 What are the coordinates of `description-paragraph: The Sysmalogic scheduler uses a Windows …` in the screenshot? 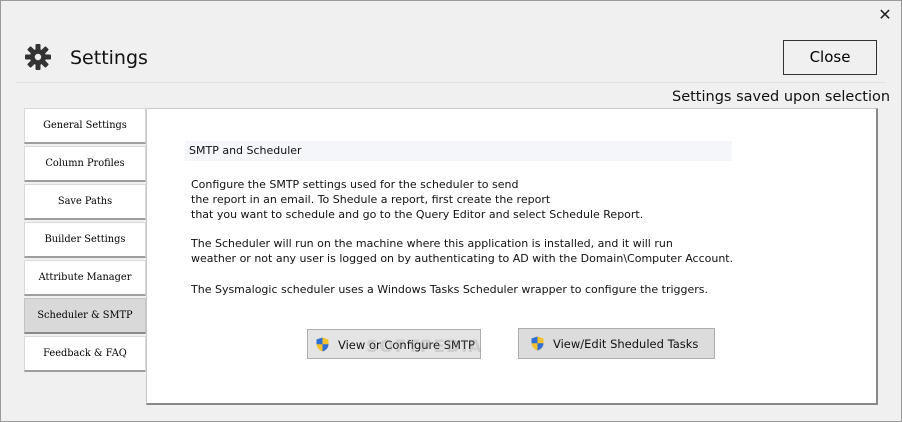 It's located at (449, 289).